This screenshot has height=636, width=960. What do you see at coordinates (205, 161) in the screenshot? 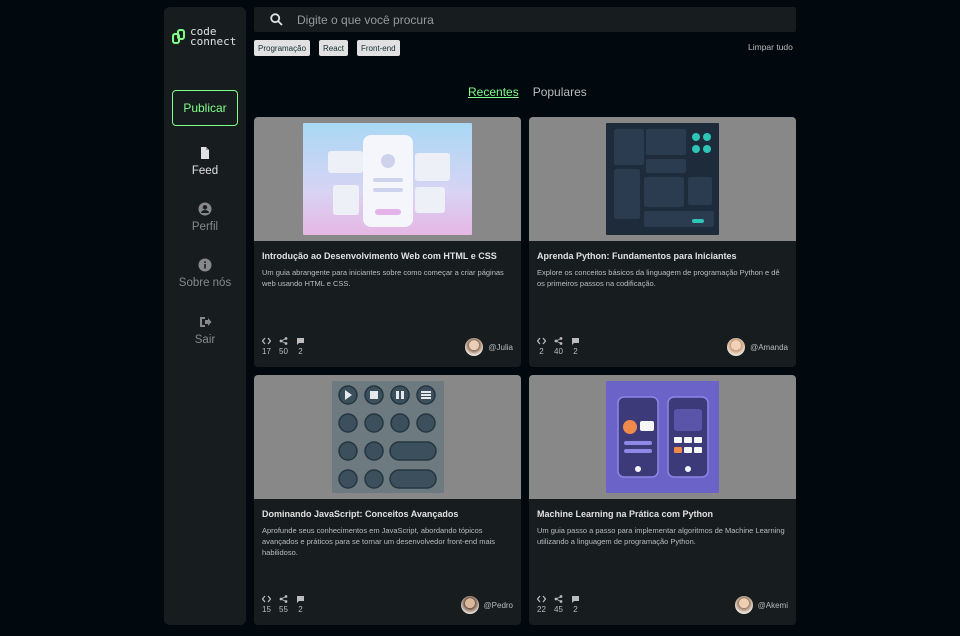
I see `sidebar-item-feed: Feed` at bounding box center [205, 161].